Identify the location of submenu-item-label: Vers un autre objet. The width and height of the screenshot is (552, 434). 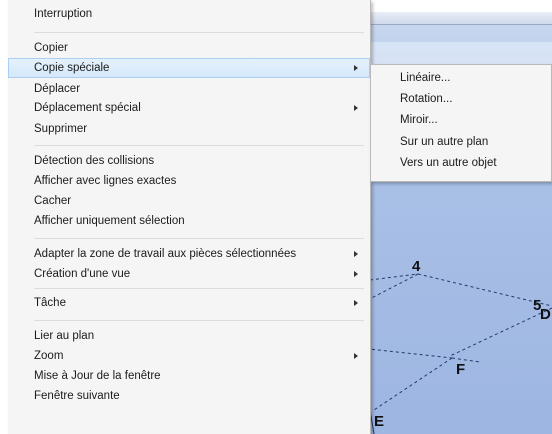
(448, 163).